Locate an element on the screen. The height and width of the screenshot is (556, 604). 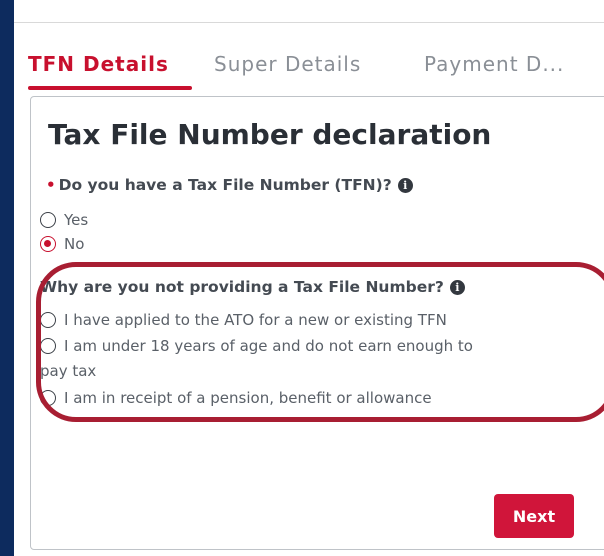
radio-under18-label-continued: pay tax is located at coordinates (68, 371).